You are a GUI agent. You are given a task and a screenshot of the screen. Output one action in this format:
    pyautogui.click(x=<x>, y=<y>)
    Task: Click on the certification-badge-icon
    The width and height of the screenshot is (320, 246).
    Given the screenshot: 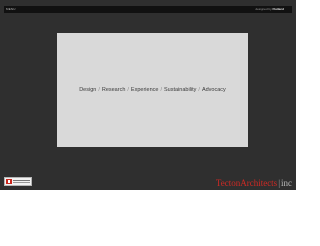 What is the action you would take?
    pyautogui.click(x=18, y=181)
    